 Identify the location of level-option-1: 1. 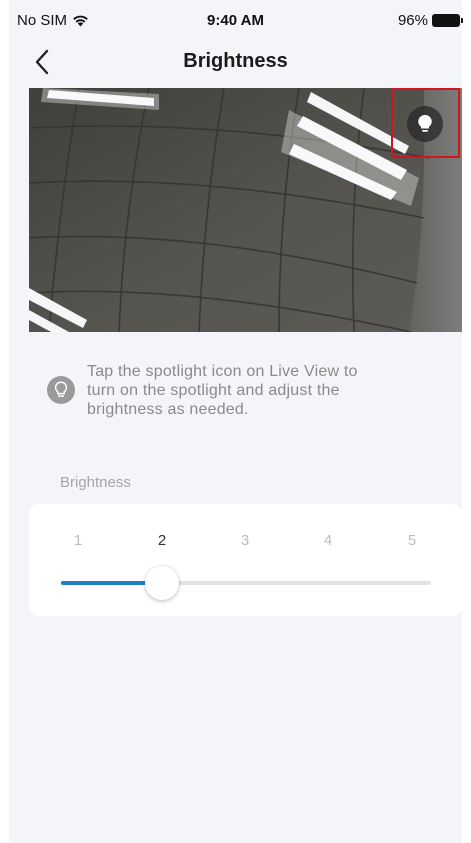
(78, 540).